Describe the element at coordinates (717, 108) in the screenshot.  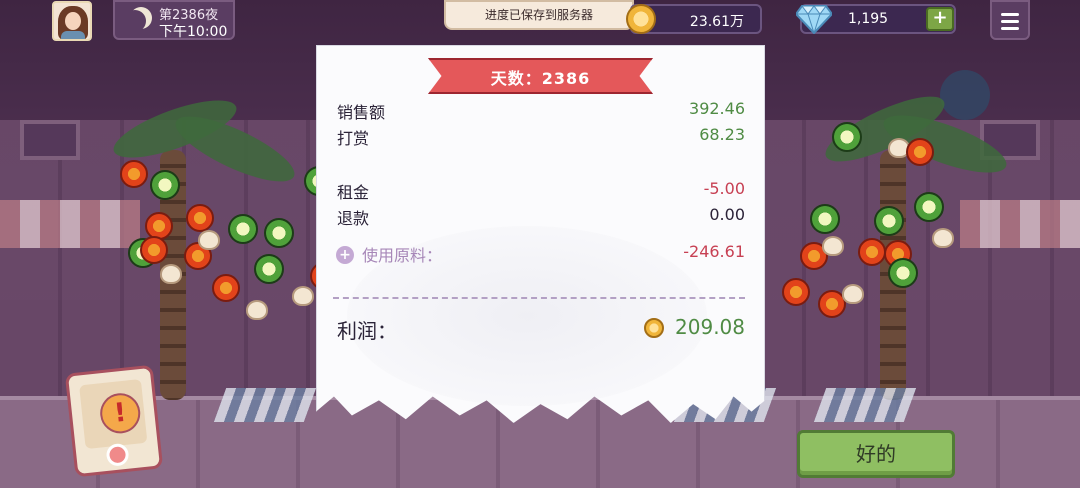
I see `sales-value: 392.46` at that location.